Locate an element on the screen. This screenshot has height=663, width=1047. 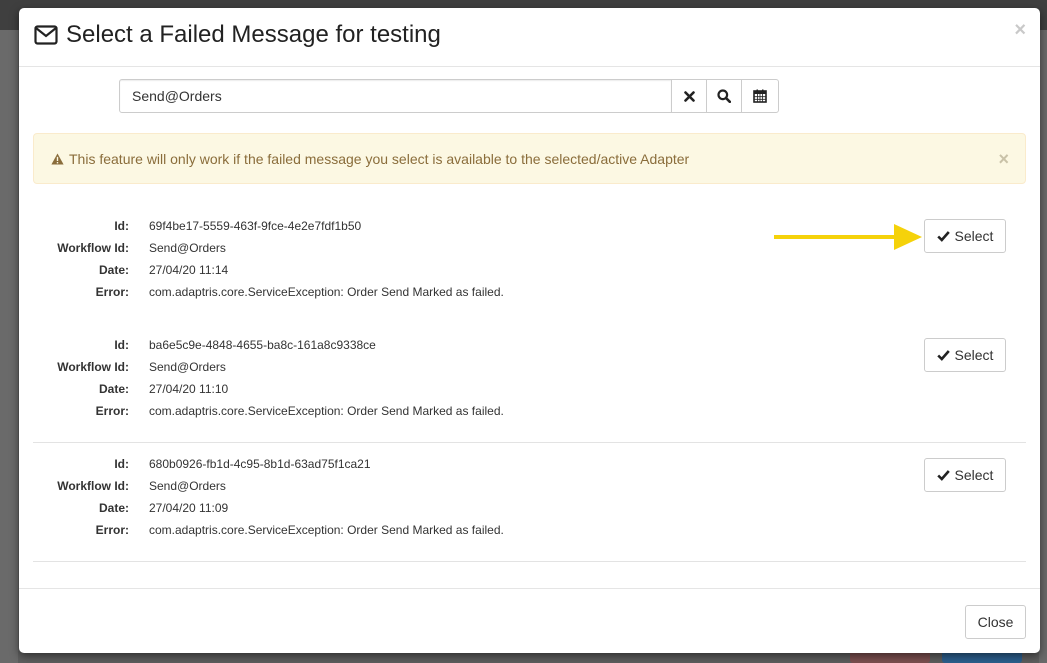
search-icon is located at coordinates (724, 96).